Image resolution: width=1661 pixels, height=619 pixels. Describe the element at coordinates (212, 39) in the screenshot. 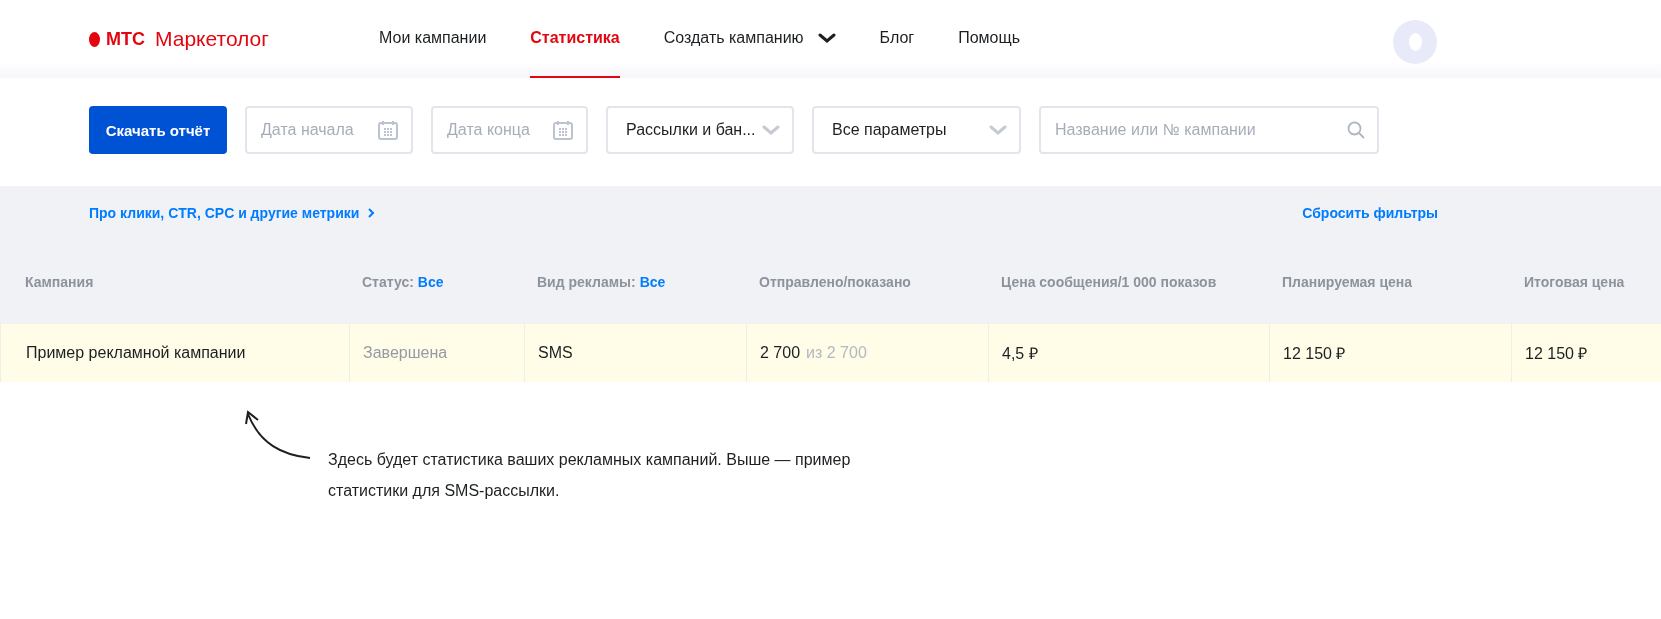

I see `logo-product: Маркетолог` at that location.